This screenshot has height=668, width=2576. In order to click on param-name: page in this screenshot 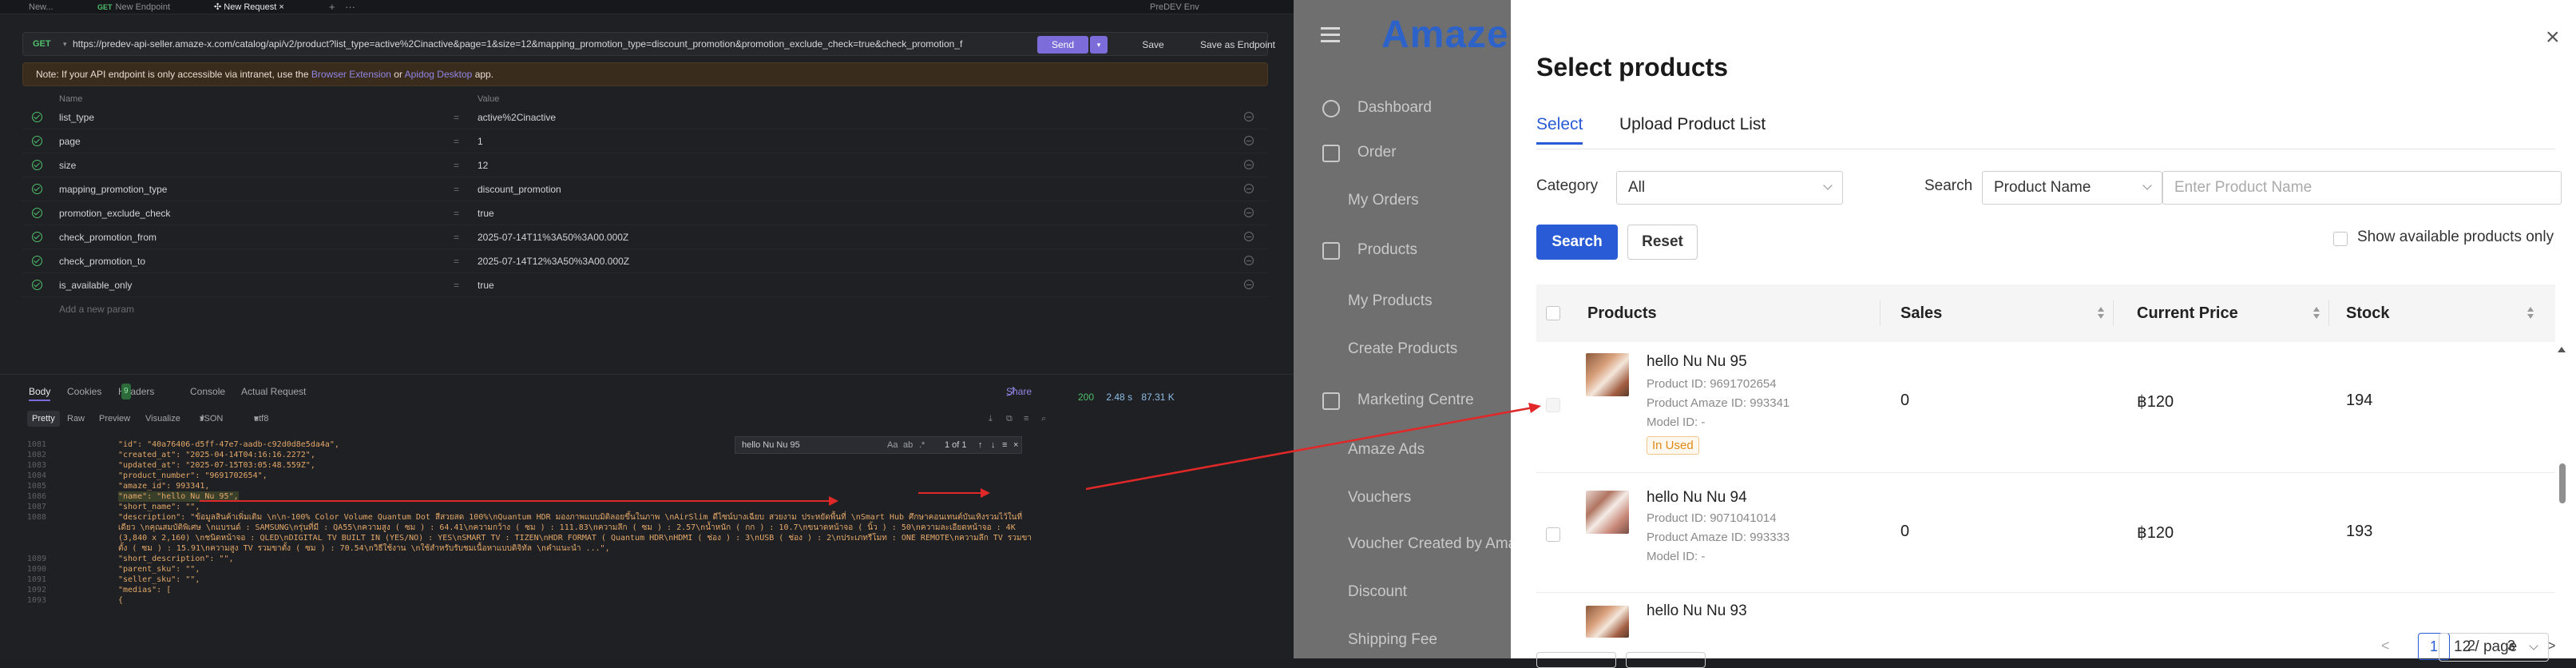, I will do `click(70, 141)`.